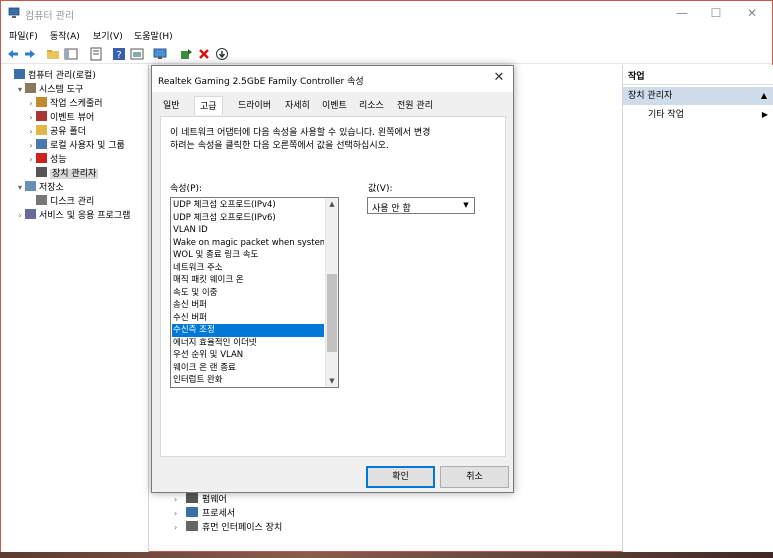 This screenshot has width=773, height=558. I want to click on property-list-item: UDP 체크섬 오프로드(IPv6), so click(248, 218).